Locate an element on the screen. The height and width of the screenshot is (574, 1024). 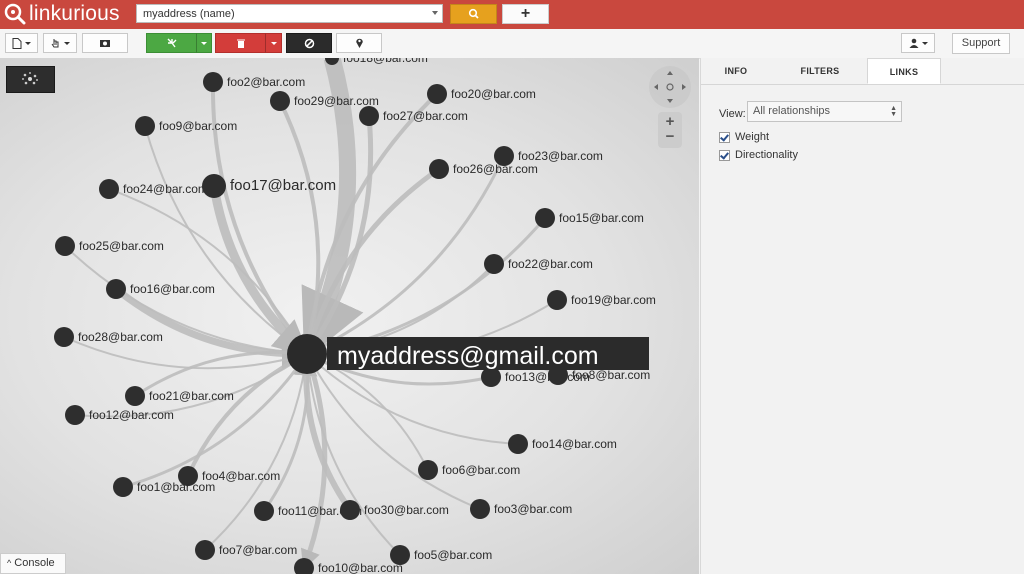
expand-button is located at coordinates (171, 43).